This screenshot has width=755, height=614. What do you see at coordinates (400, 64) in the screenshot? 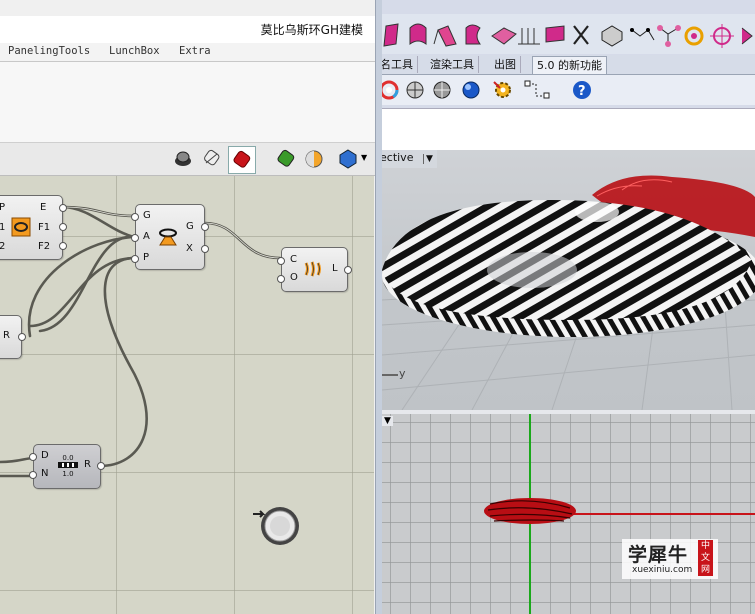
I see `tab-tools: 名工具` at bounding box center [400, 64].